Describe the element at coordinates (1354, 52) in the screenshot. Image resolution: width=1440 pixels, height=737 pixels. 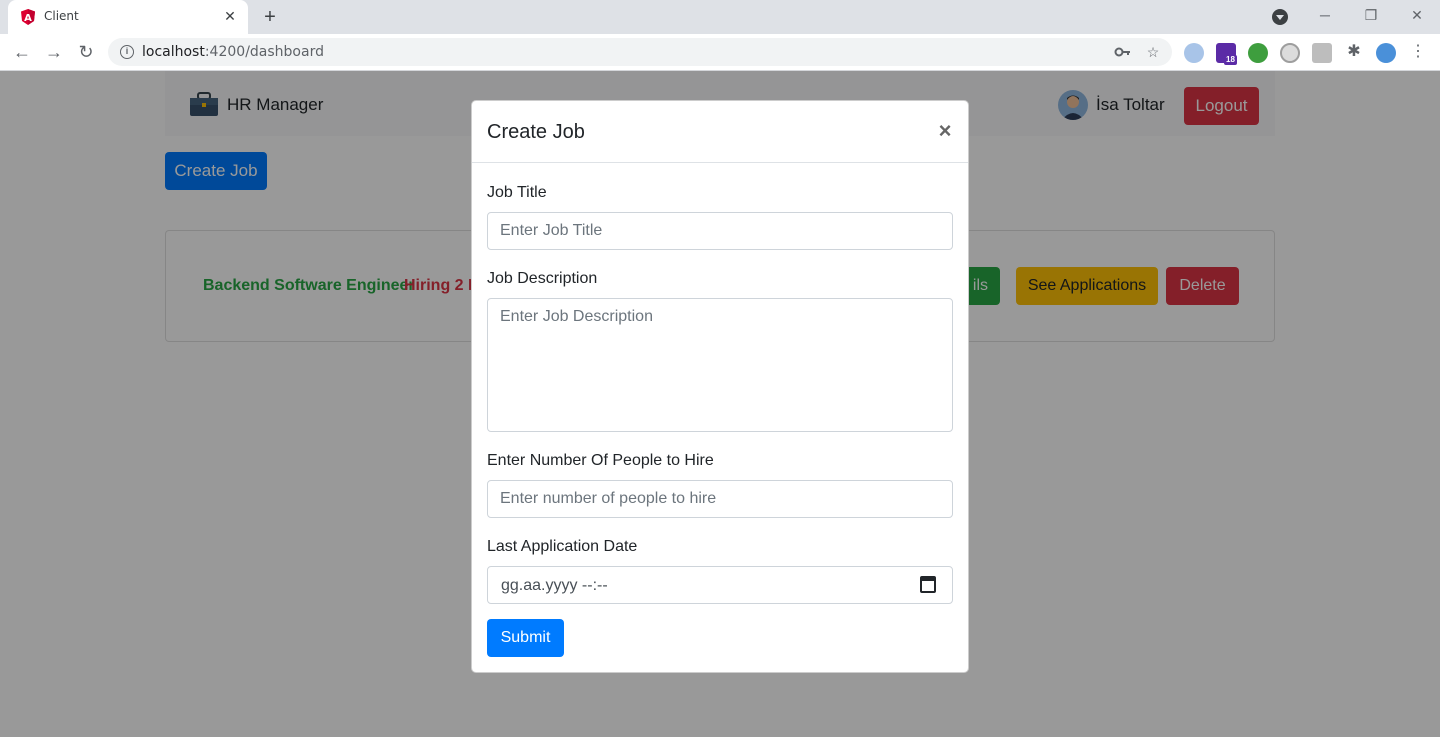
I see `extensions-puzzle-icon: ✱` at that location.